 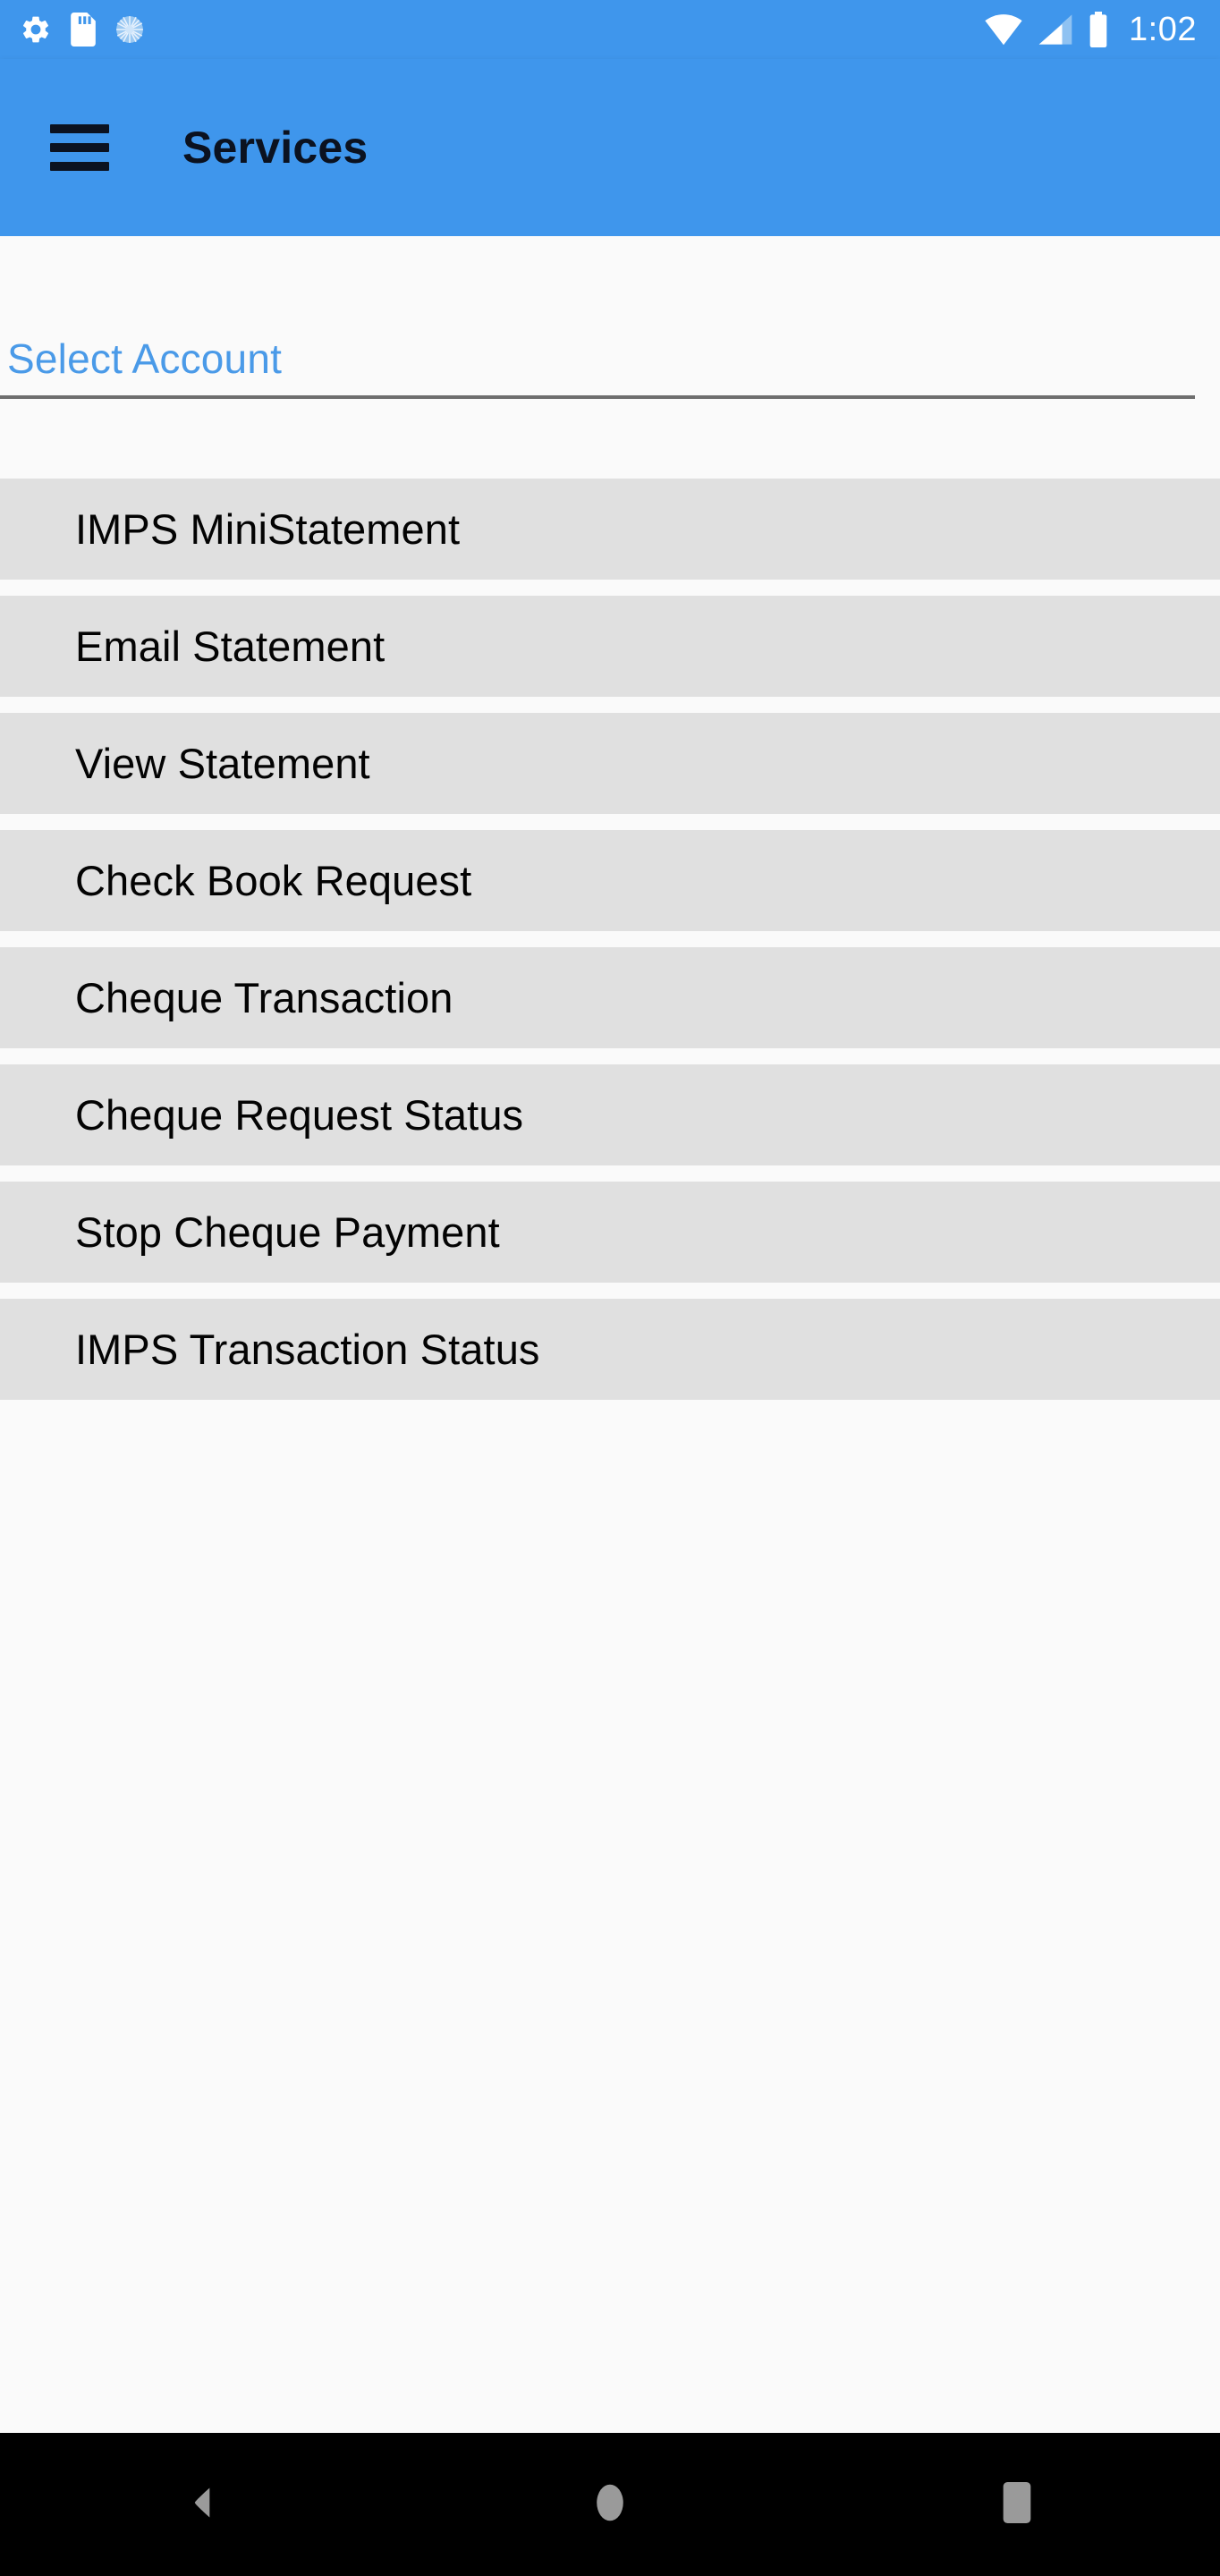 I want to click on list-item: Email Statement, so click(x=610, y=646).